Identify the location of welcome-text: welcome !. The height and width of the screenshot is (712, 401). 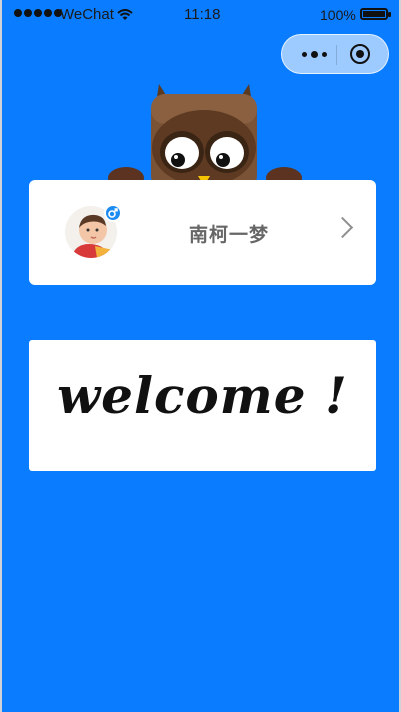
(202, 395).